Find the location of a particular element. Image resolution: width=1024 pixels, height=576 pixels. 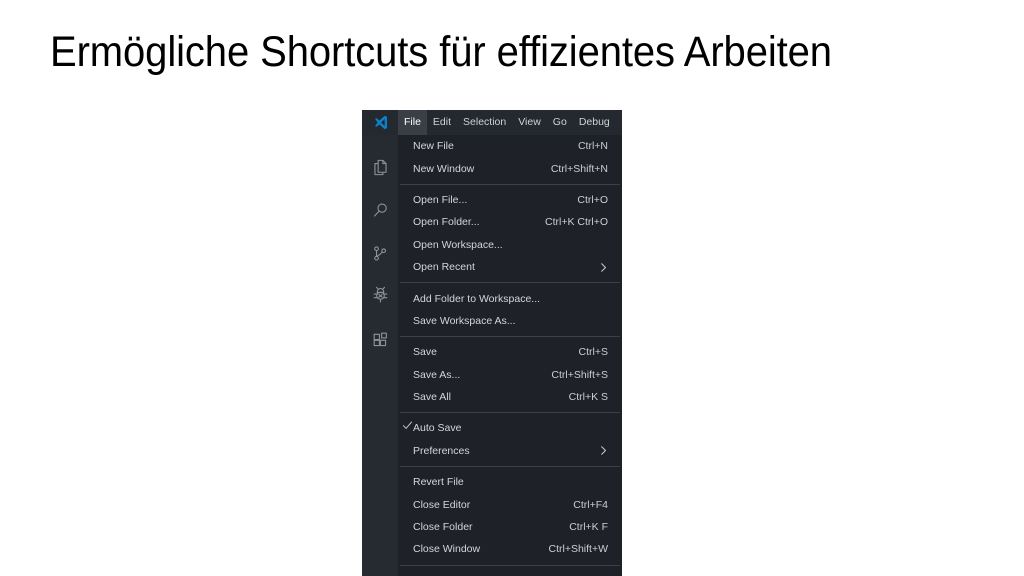

menu-item-new-file: New File Ctrl+N is located at coordinates (510, 146).